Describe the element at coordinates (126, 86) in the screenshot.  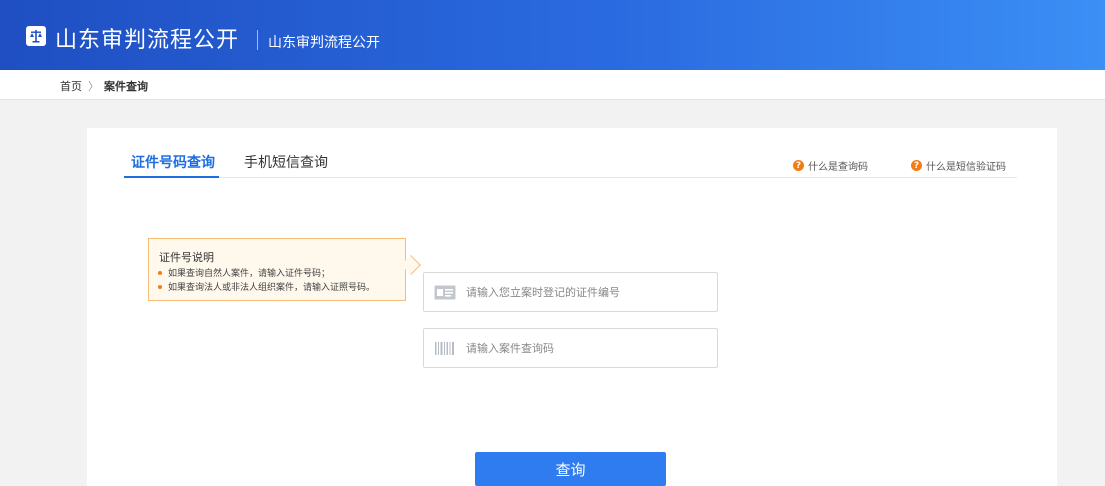
I see `breadcrumb-current: 案件查询` at that location.